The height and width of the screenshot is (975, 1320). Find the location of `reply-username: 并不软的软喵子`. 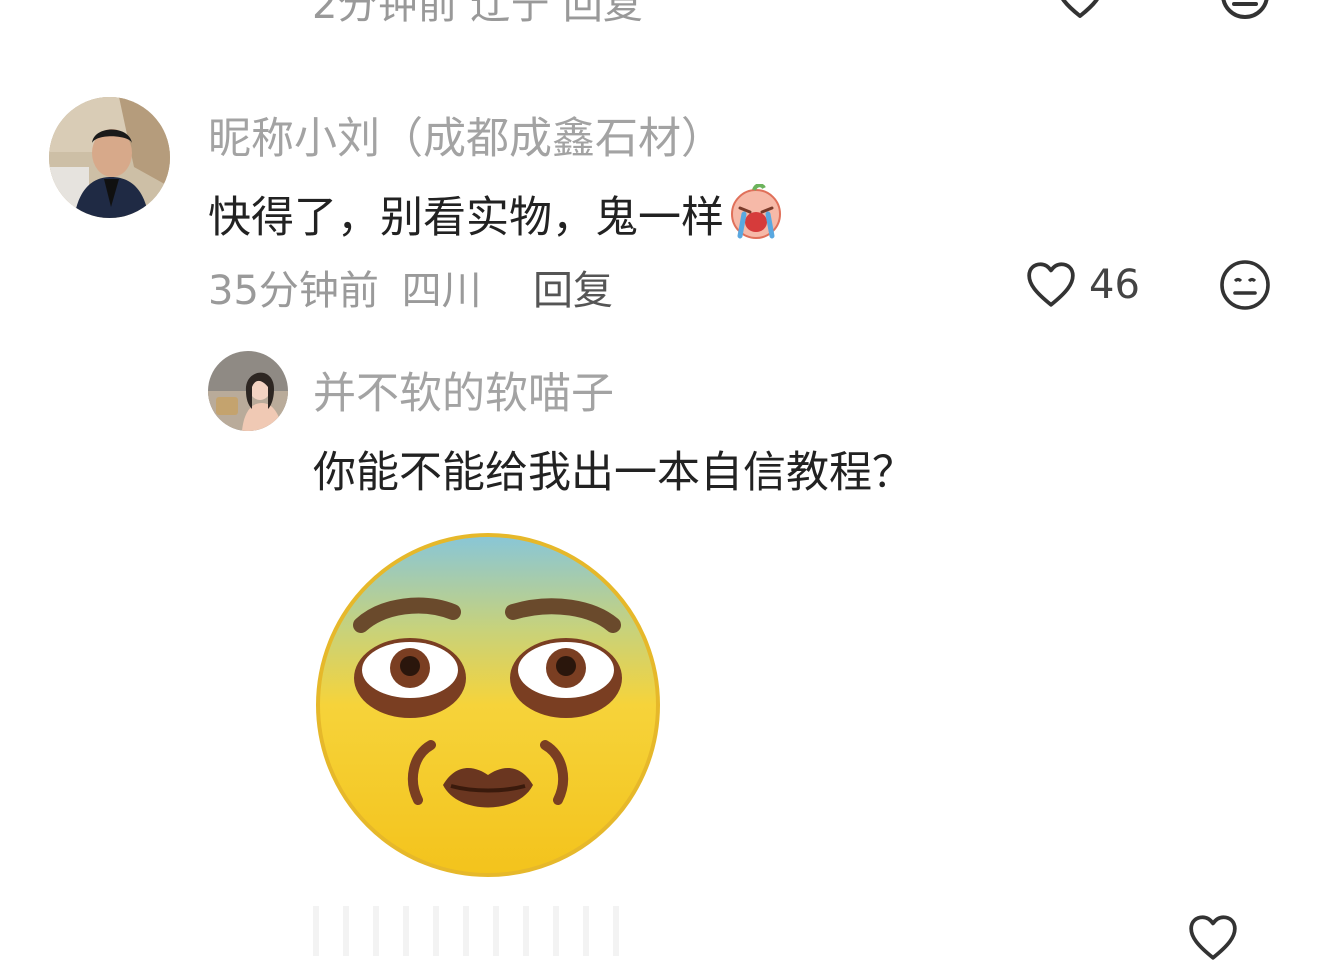

reply-username: 并不软的软喵子 is located at coordinates (463, 390).